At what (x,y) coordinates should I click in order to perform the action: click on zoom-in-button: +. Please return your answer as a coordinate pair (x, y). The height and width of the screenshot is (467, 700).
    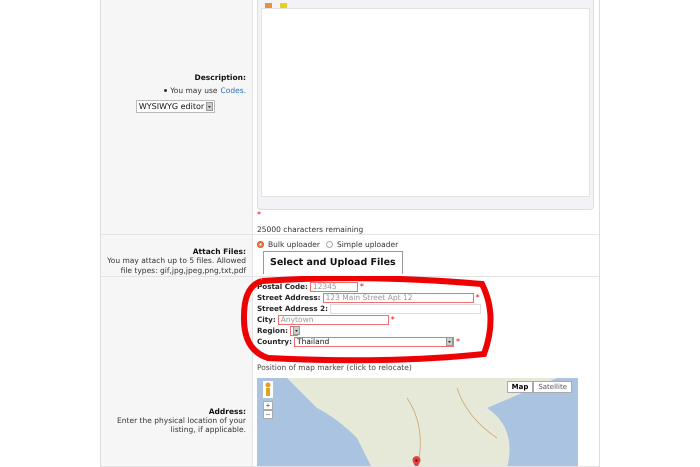
    Looking at the image, I should click on (268, 405).